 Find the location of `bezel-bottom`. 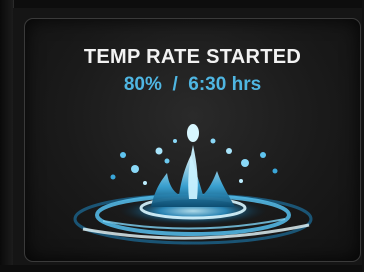

bezel-bottom is located at coordinates (182, 268).